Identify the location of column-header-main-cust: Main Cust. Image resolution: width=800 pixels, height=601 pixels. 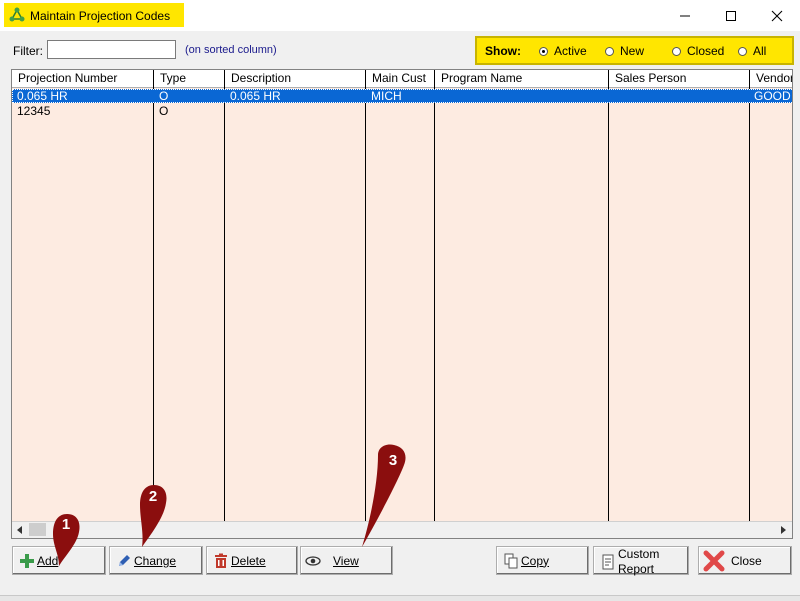
(400, 78).